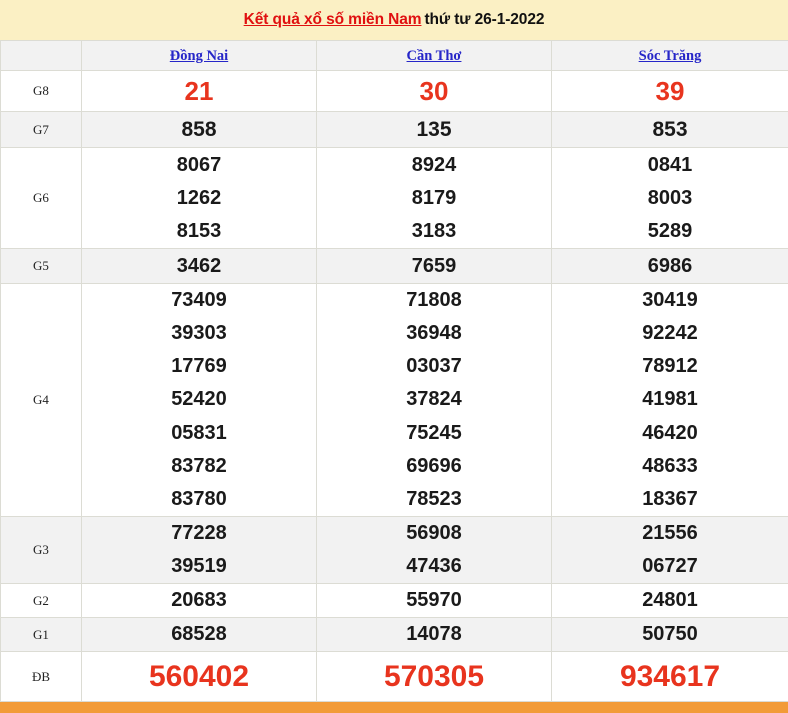 Image resolution: width=788 pixels, height=713 pixels. Describe the element at coordinates (199, 433) in the screenshot. I see `prize-number: 05831` at that location.